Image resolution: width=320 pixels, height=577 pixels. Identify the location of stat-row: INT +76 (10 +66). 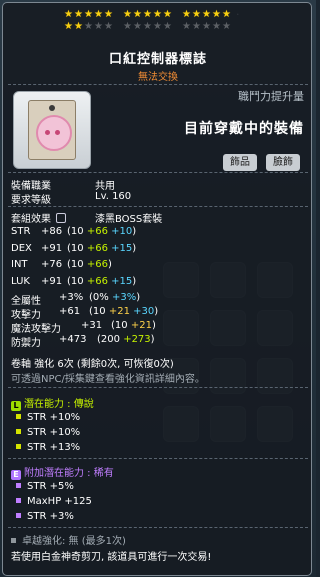
(61, 264).